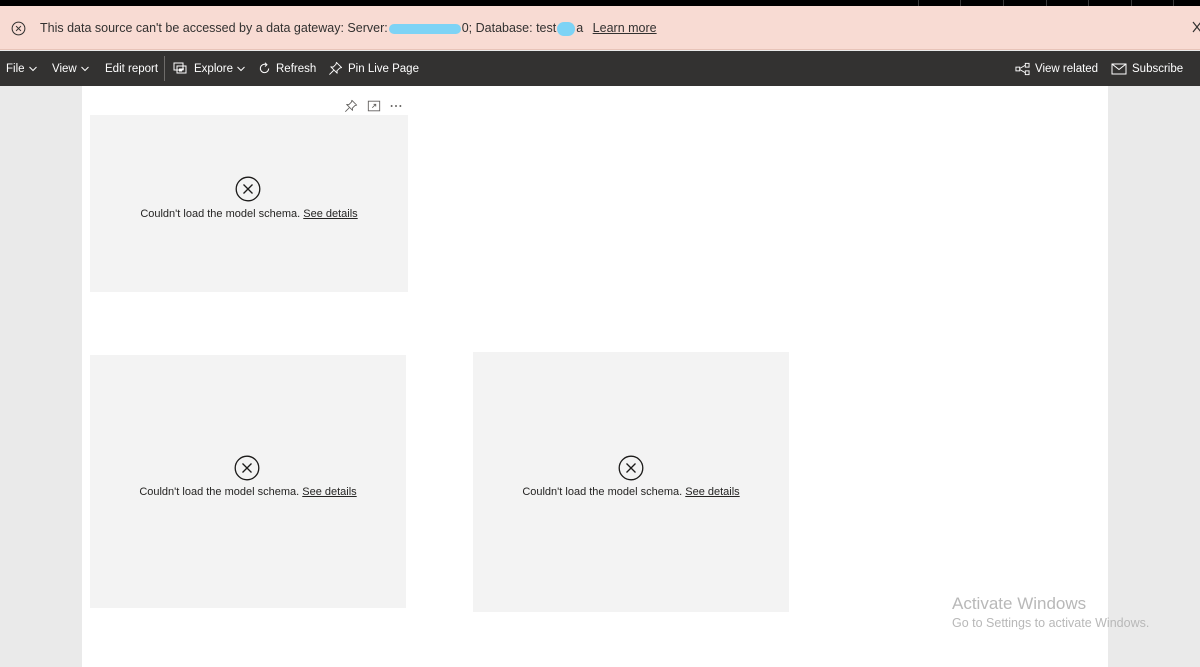  Describe the element at coordinates (64, 68) in the screenshot. I see `view-menu-label: View` at that location.